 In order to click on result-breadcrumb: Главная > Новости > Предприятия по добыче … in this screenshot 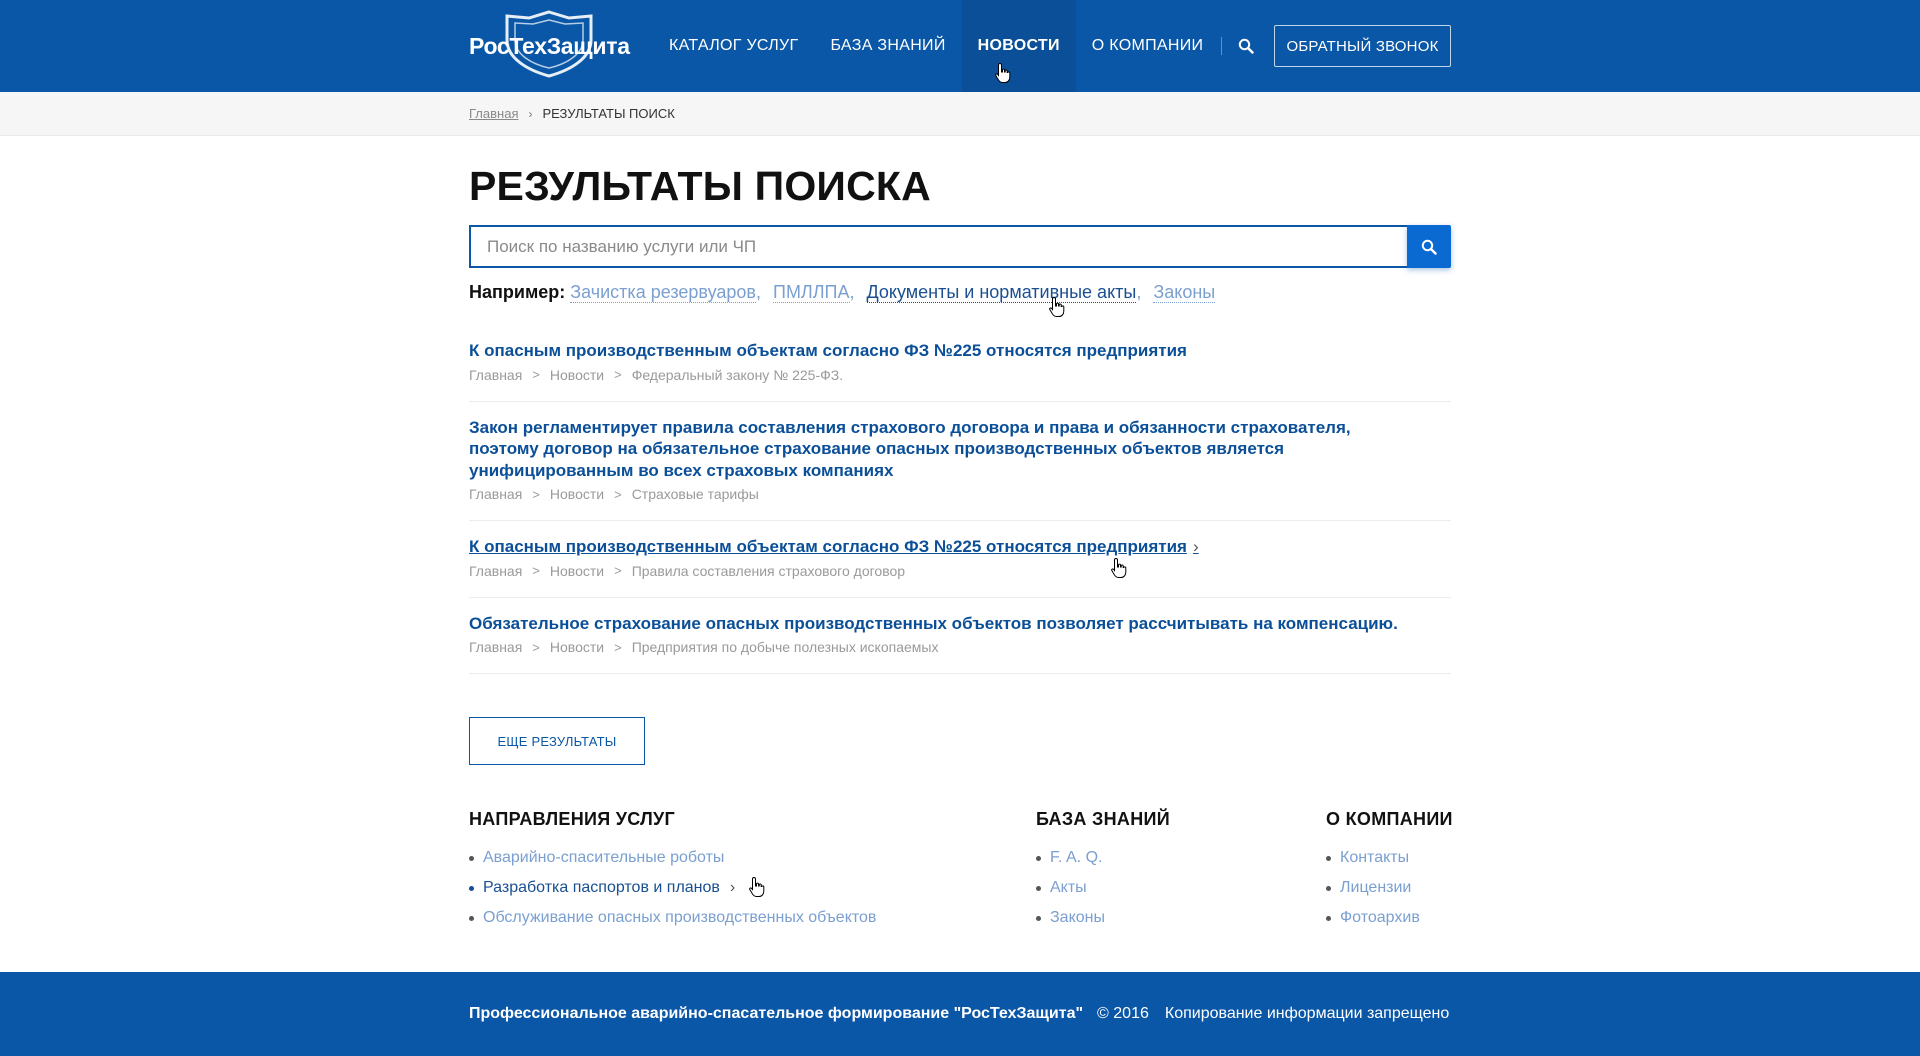, I will do `click(704, 647)`.